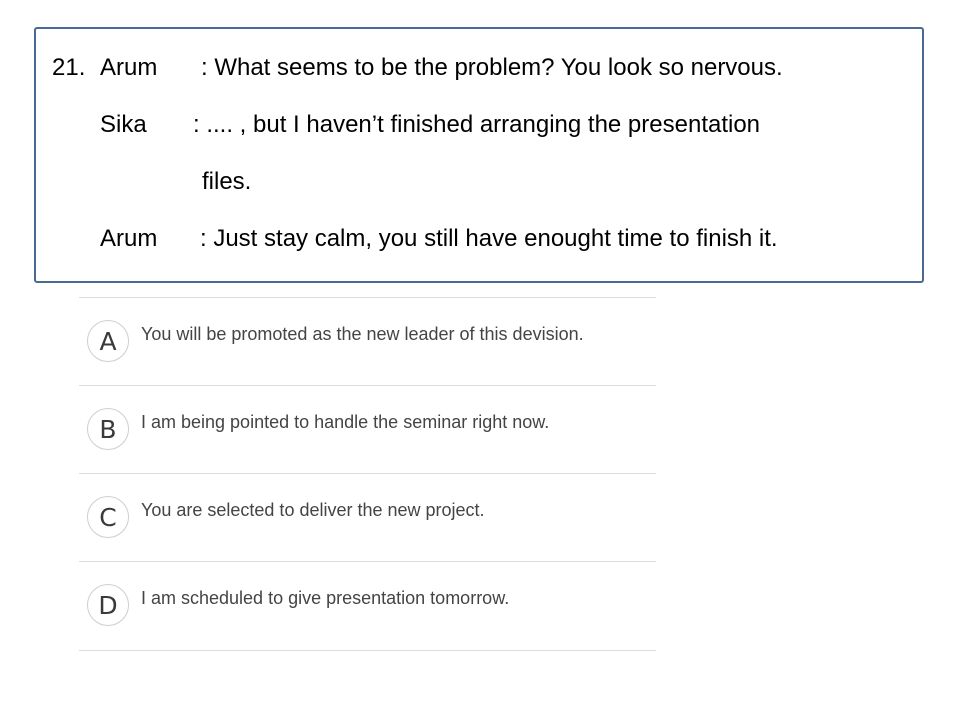 This screenshot has height=720, width=960. I want to click on option-letter-badge: B, so click(108, 429).